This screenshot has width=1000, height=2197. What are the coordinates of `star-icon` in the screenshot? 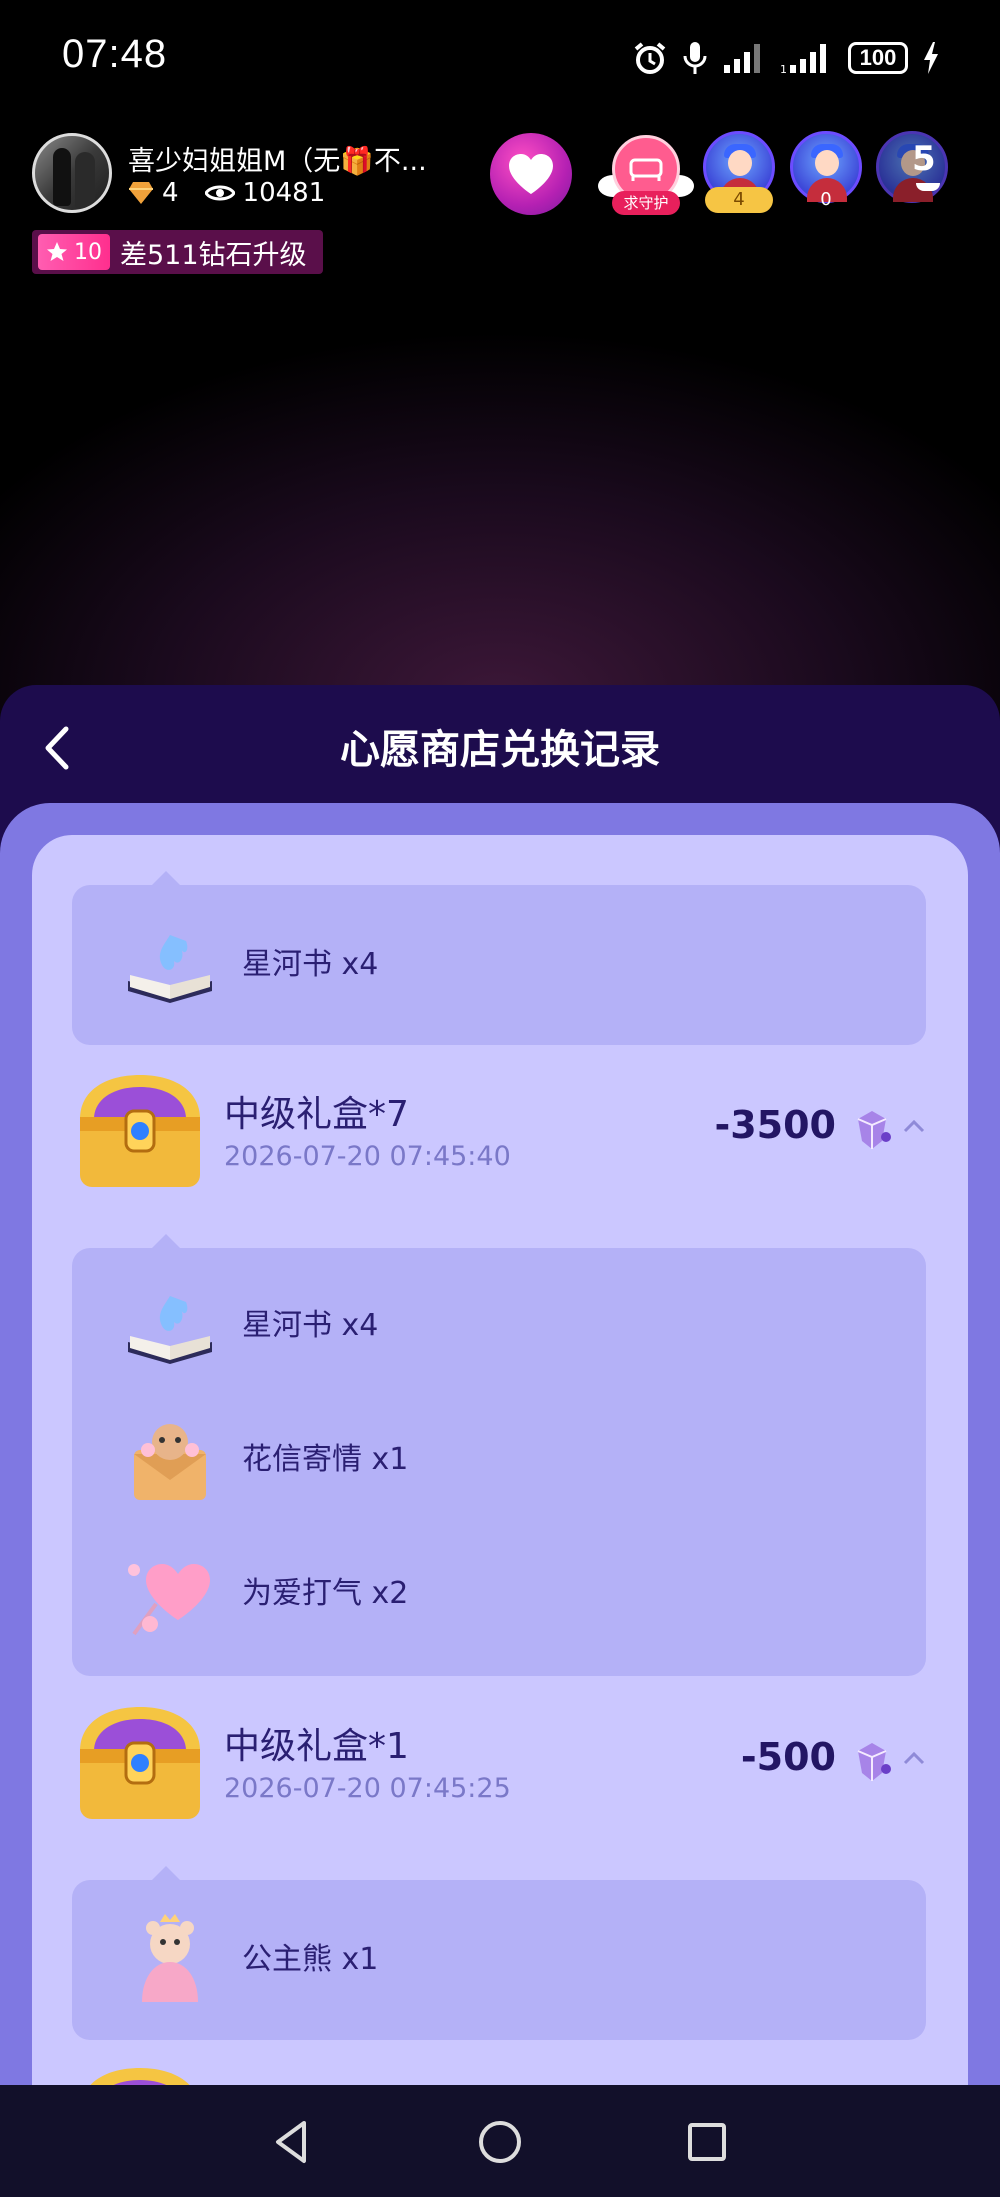 It's located at (57, 251).